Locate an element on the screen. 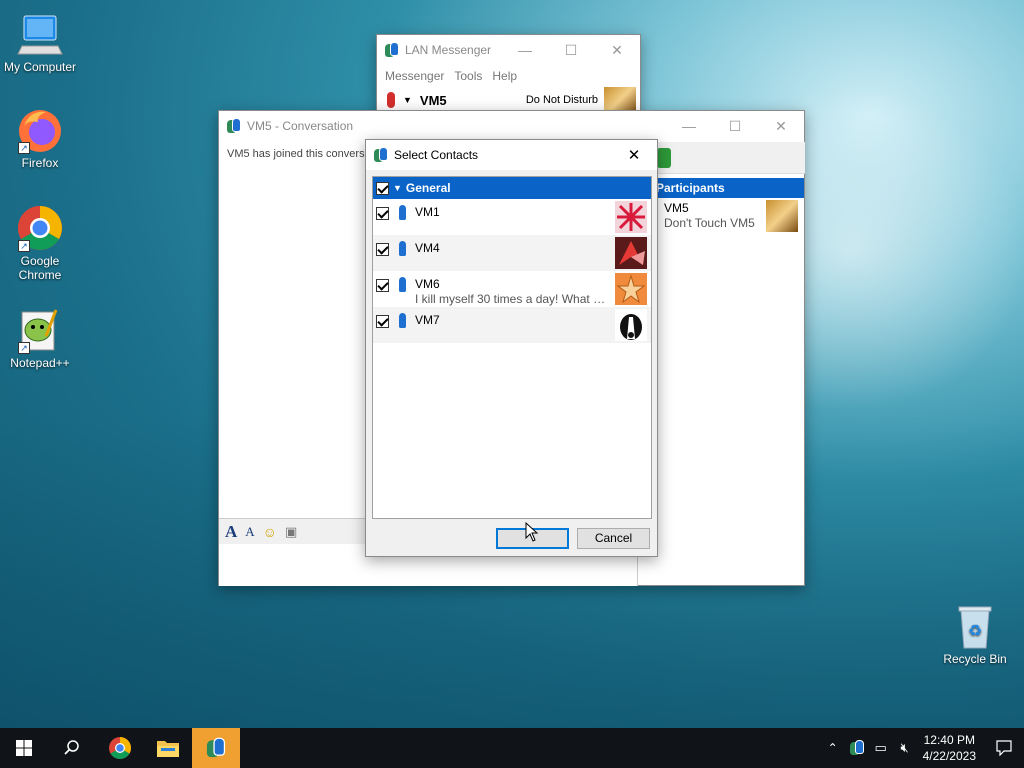 The image size is (1024, 768). group-row-general: ▼ General is located at coordinates (512, 188).